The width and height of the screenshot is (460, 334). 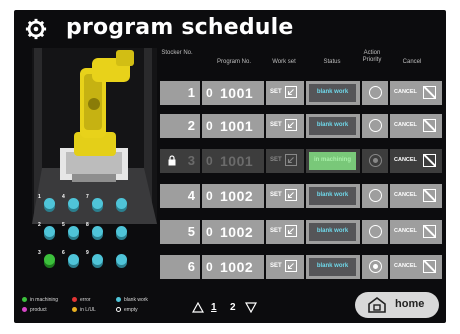 I want to click on stocker-slot-number: 9, so click(x=87, y=253).